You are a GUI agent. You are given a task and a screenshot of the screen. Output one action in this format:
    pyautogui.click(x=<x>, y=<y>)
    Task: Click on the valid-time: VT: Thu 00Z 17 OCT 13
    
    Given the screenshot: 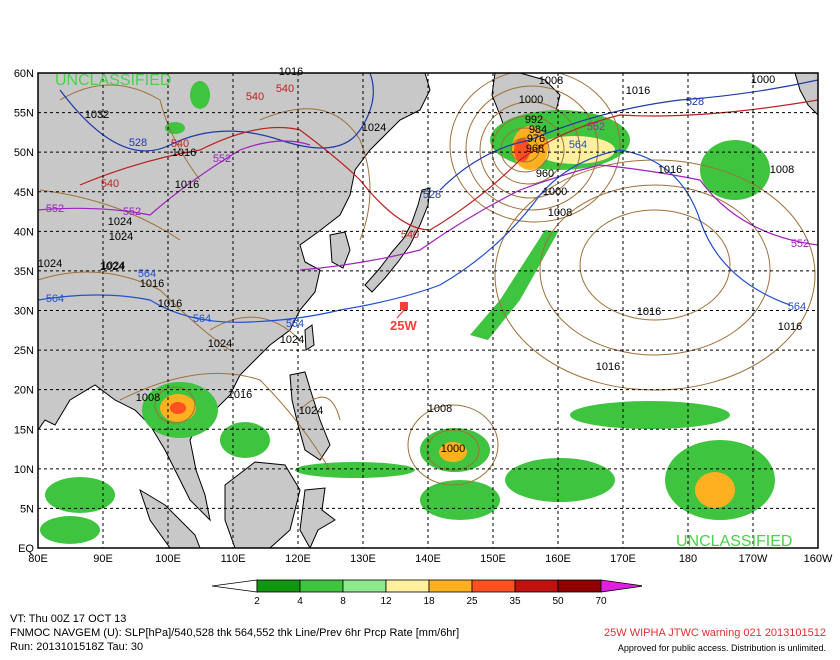 What is the action you would take?
    pyautogui.click(x=68, y=619)
    